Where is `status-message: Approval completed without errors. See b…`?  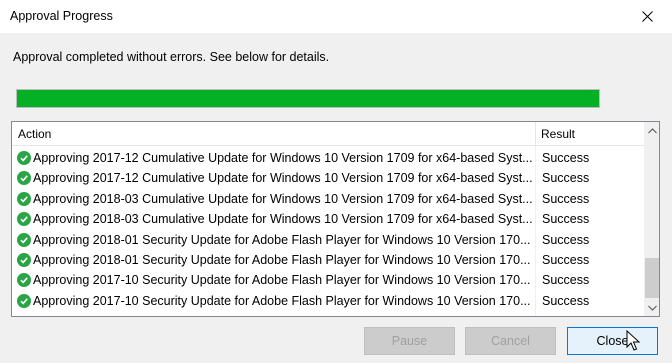
status-message: Approval completed without errors. See b… is located at coordinates (171, 57).